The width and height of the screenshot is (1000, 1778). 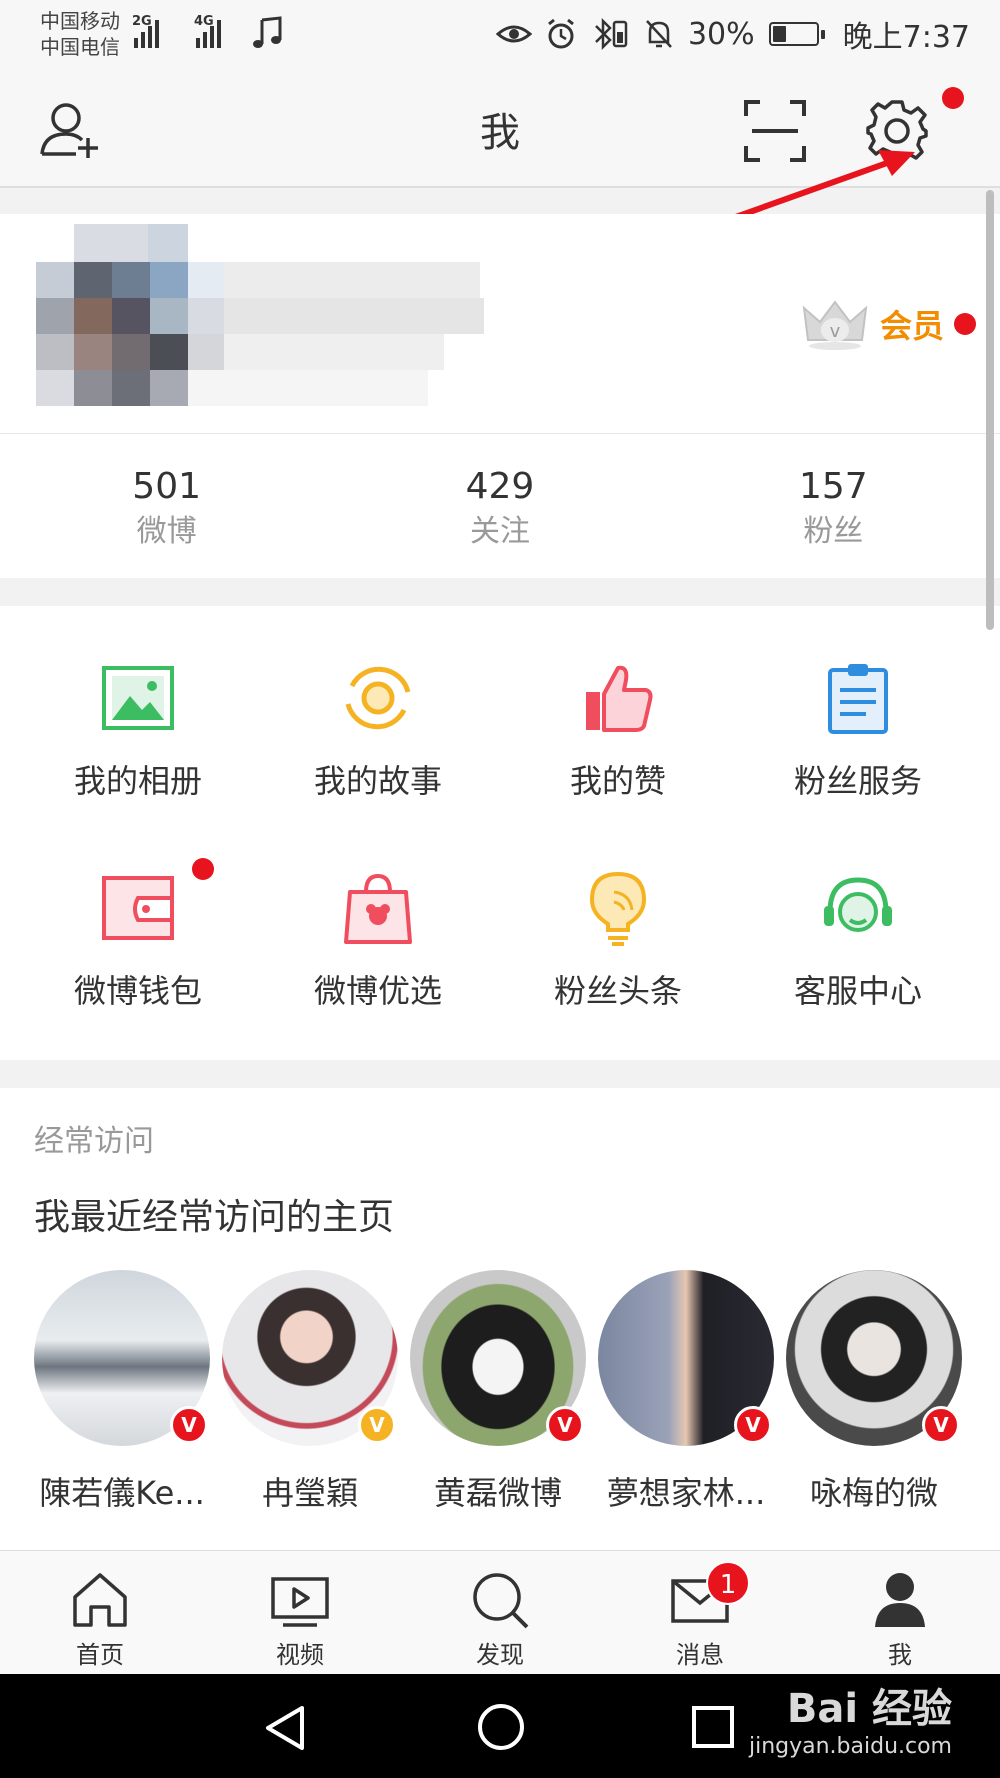 I want to click on music-note-icon, so click(x=267, y=32).